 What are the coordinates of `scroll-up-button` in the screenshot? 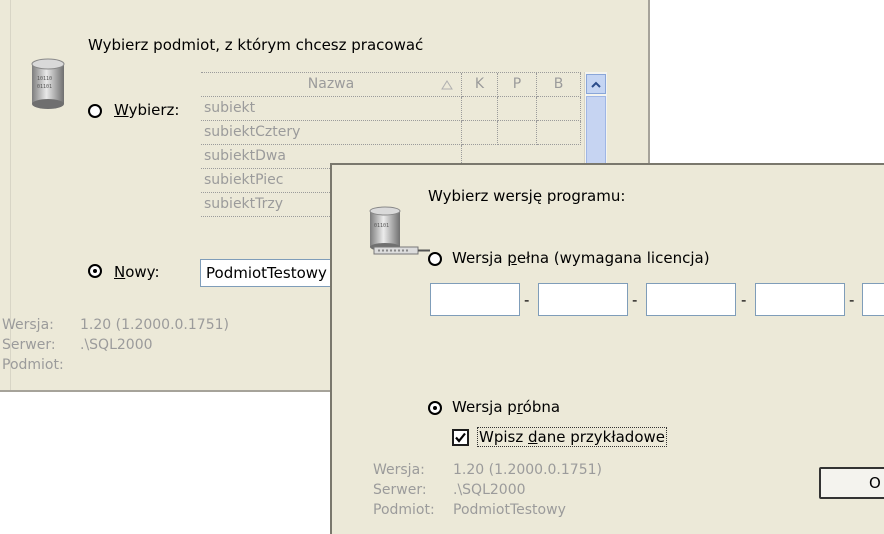 It's located at (596, 84).